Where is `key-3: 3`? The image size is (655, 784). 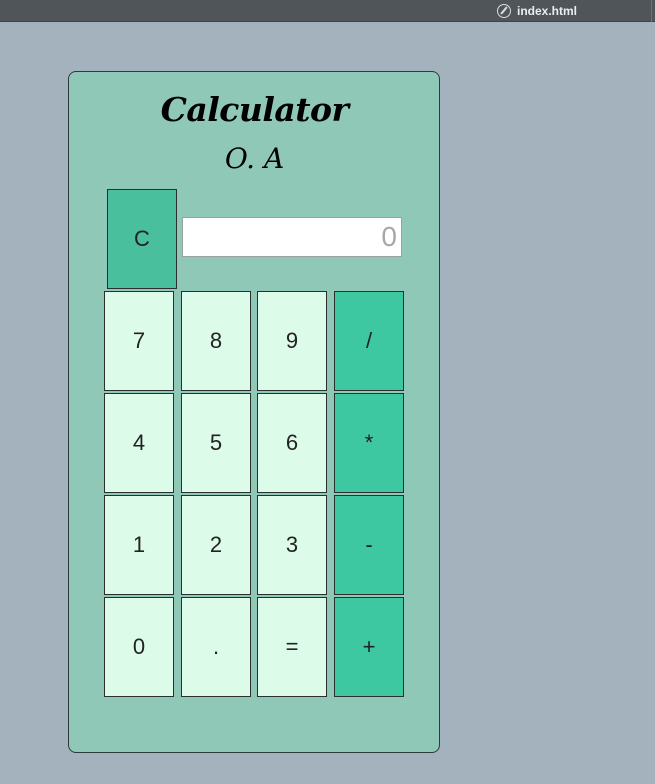 key-3: 3 is located at coordinates (292, 545).